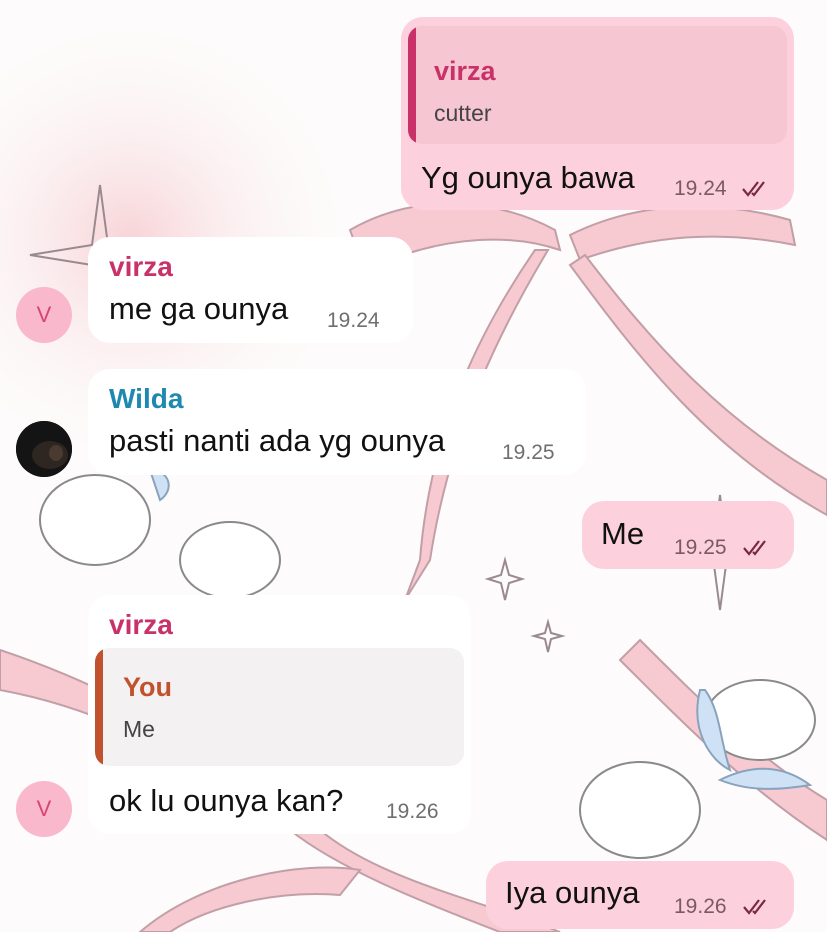  Describe the element at coordinates (279, 707) in the screenshot. I see `reply-quote: You Me` at that location.